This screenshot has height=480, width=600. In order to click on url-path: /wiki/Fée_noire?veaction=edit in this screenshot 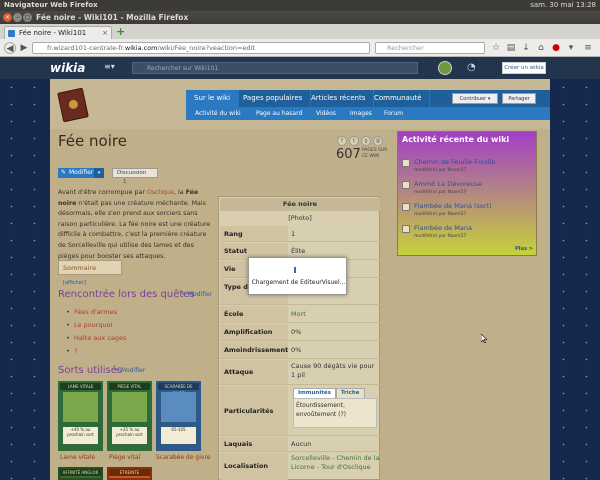, I will do `click(206, 48)`.